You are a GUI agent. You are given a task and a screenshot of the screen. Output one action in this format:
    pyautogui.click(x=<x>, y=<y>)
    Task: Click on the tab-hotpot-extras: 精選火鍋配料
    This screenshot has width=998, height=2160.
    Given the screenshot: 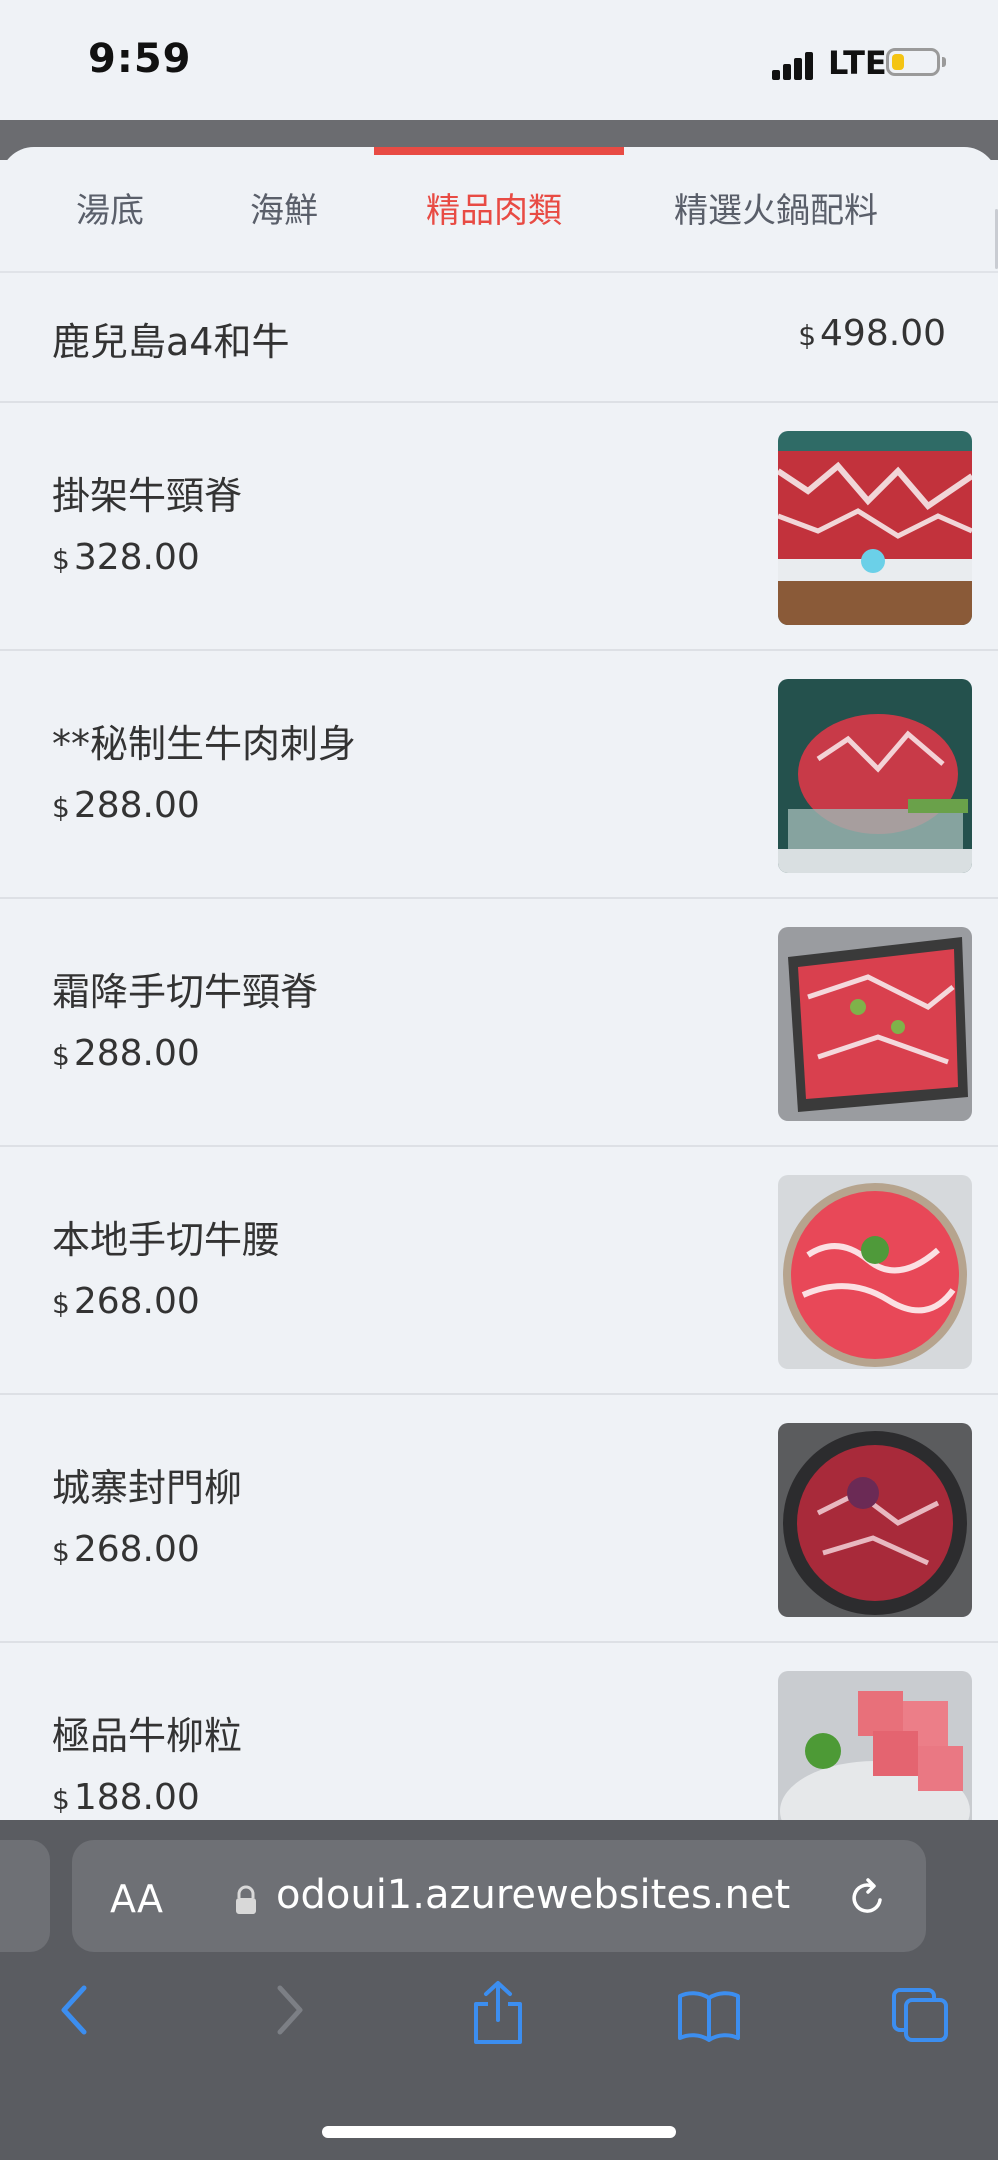 What is the action you would take?
    pyautogui.click(x=776, y=207)
    